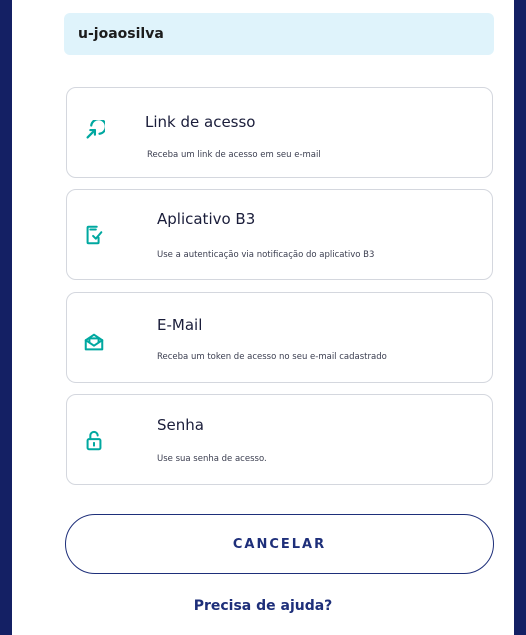 The height and width of the screenshot is (635, 526). Describe the element at coordinates (94, 342) in the screenshot. I see `email-open-icon` at that location.